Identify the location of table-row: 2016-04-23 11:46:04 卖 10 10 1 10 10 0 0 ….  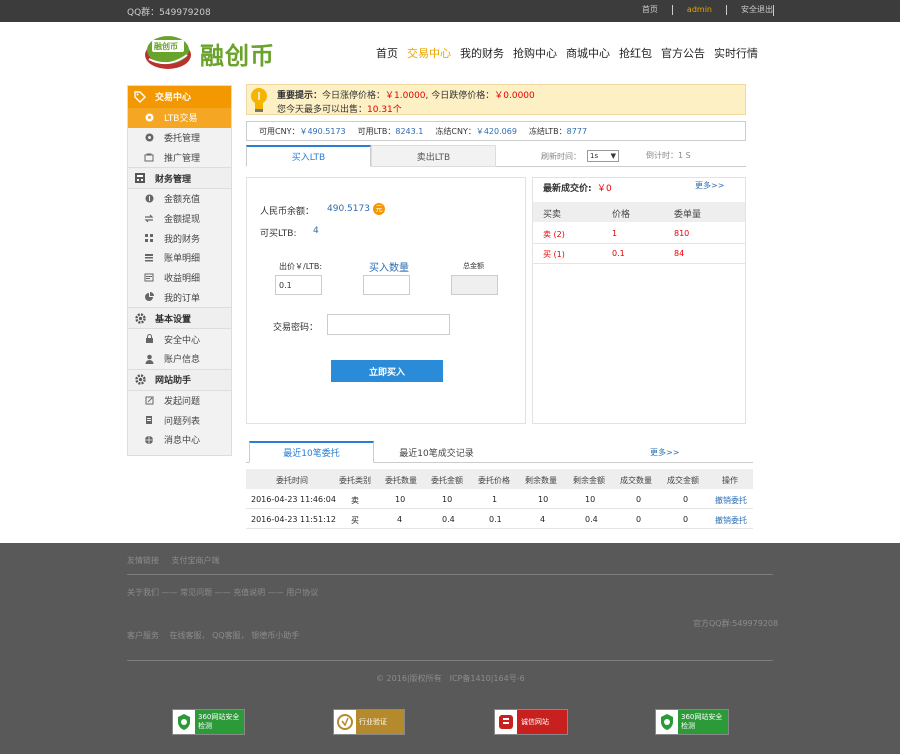
(499, 499).